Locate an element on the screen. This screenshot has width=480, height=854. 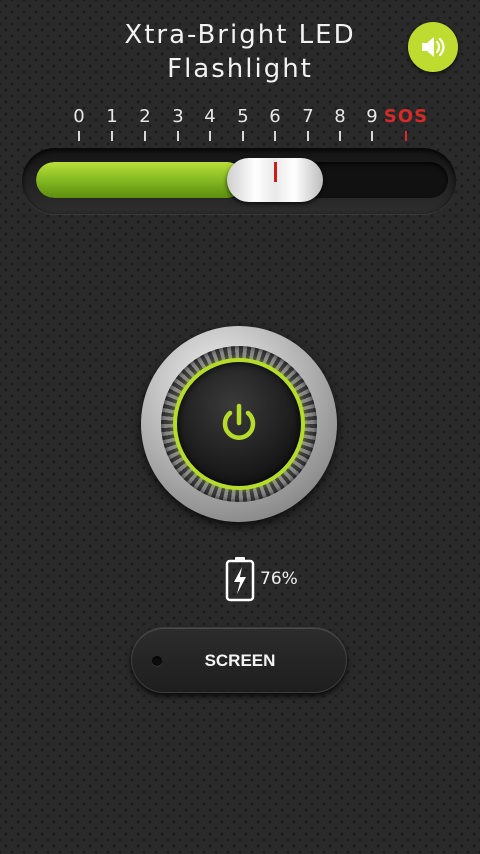
power-icon is located at coordinates (239, 421).